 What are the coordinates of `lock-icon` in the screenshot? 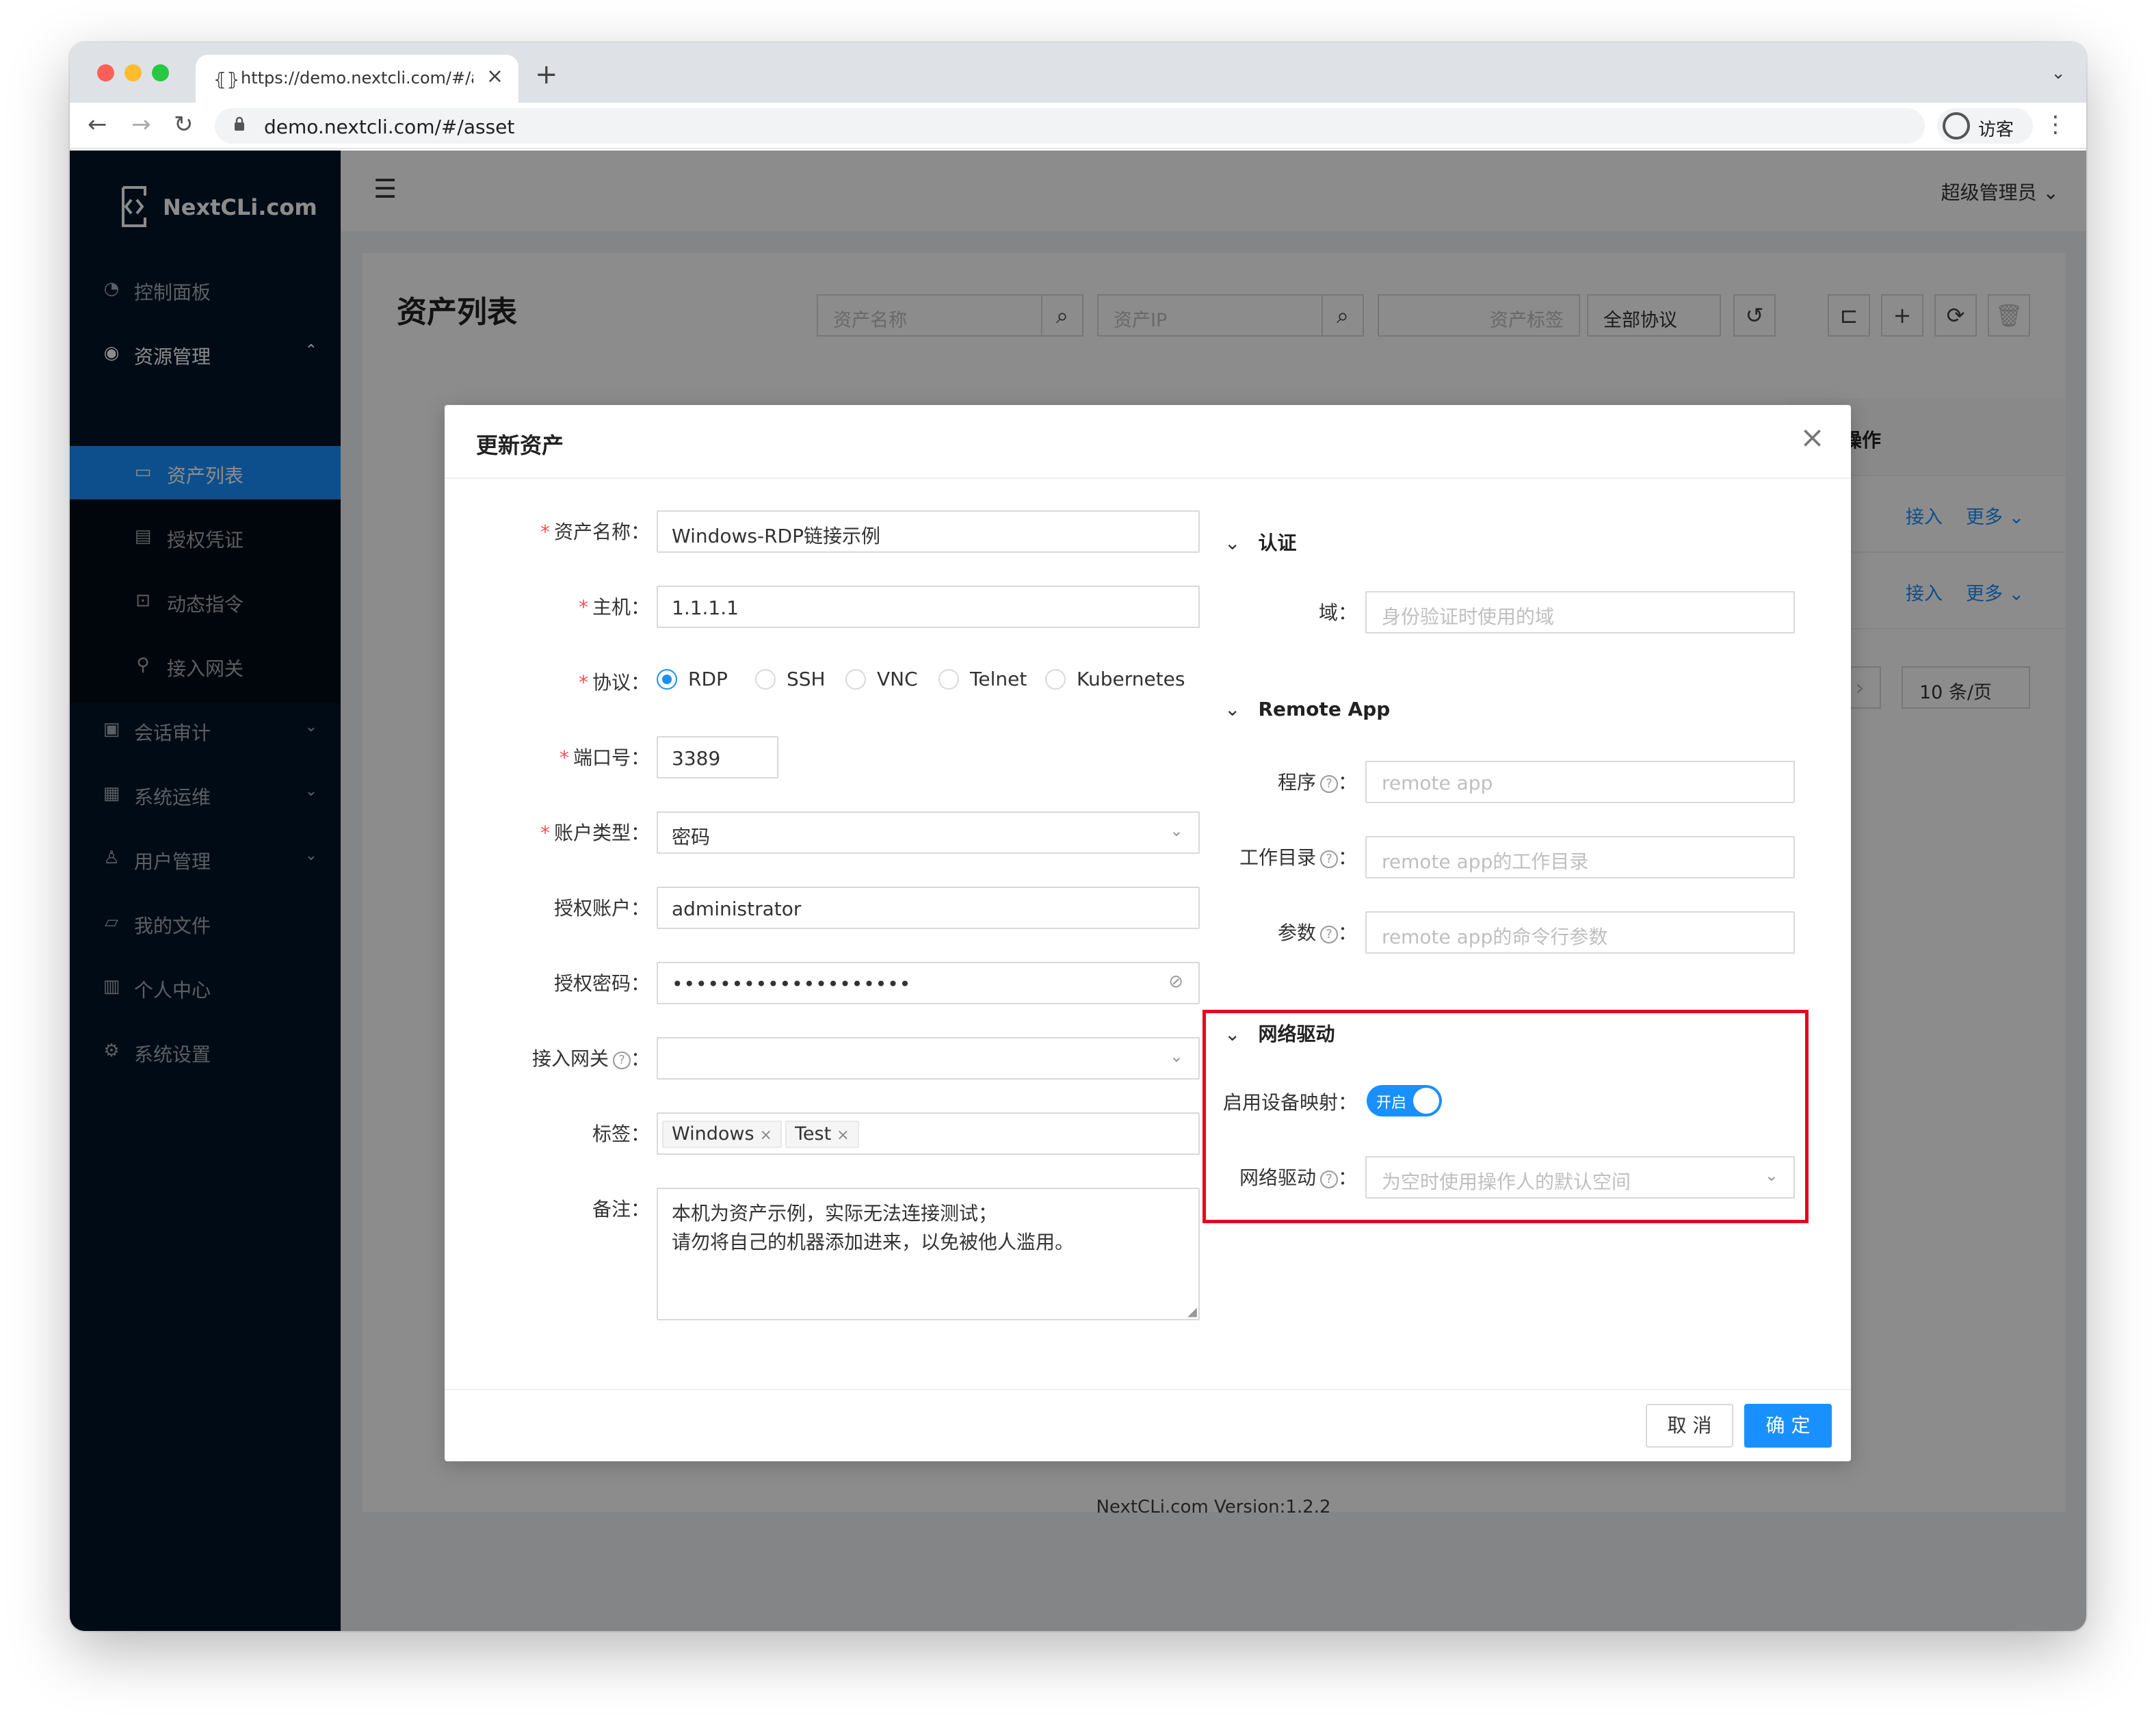 It's located at (240, 123).